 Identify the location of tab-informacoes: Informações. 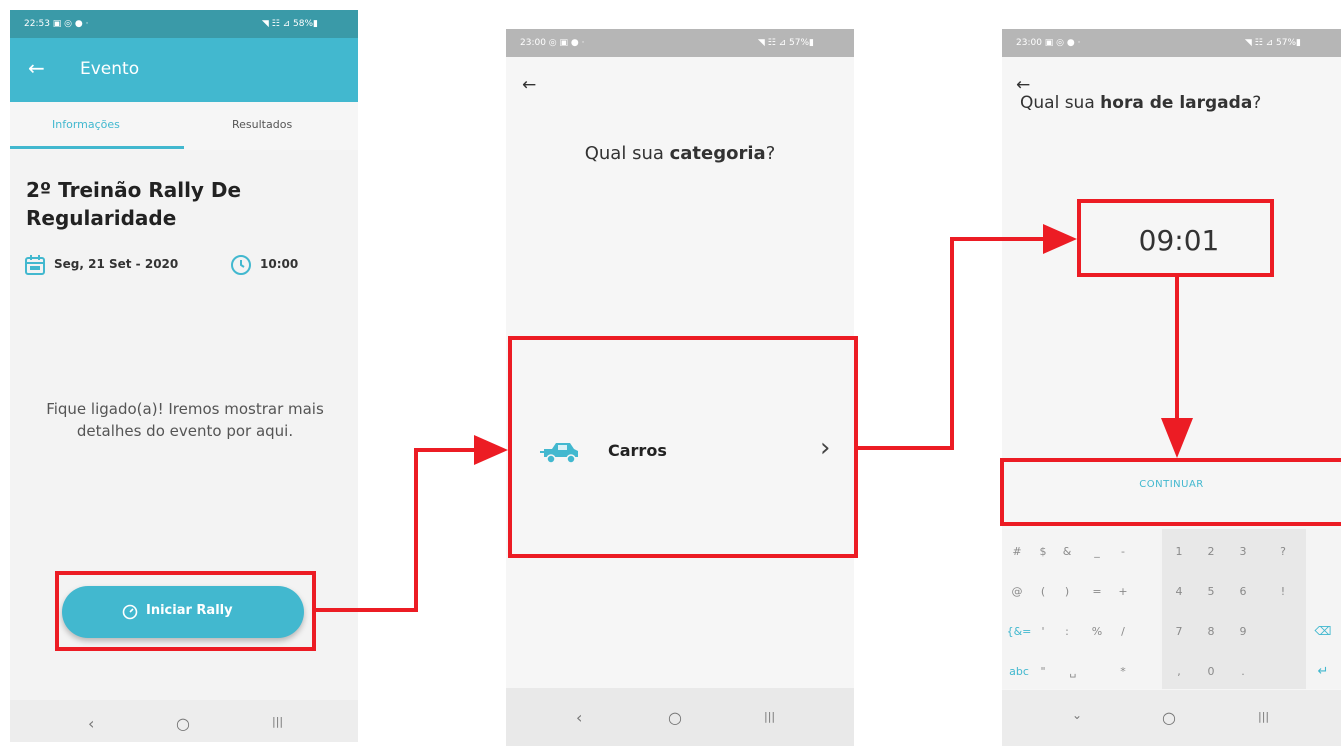
(86, 124).